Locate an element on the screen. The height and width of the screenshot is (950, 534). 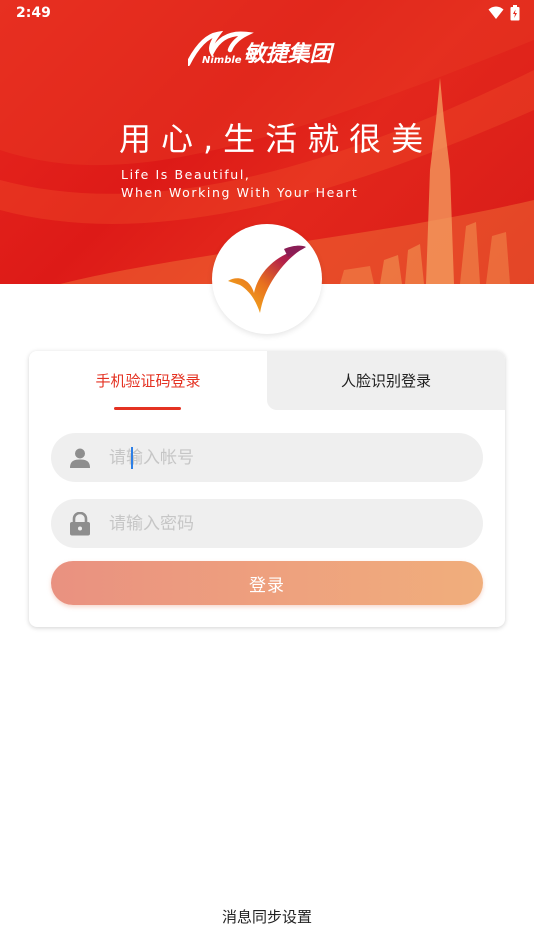
tab-face-recognition-label: 人脸识别登录 is located at coordinates (385, 381).